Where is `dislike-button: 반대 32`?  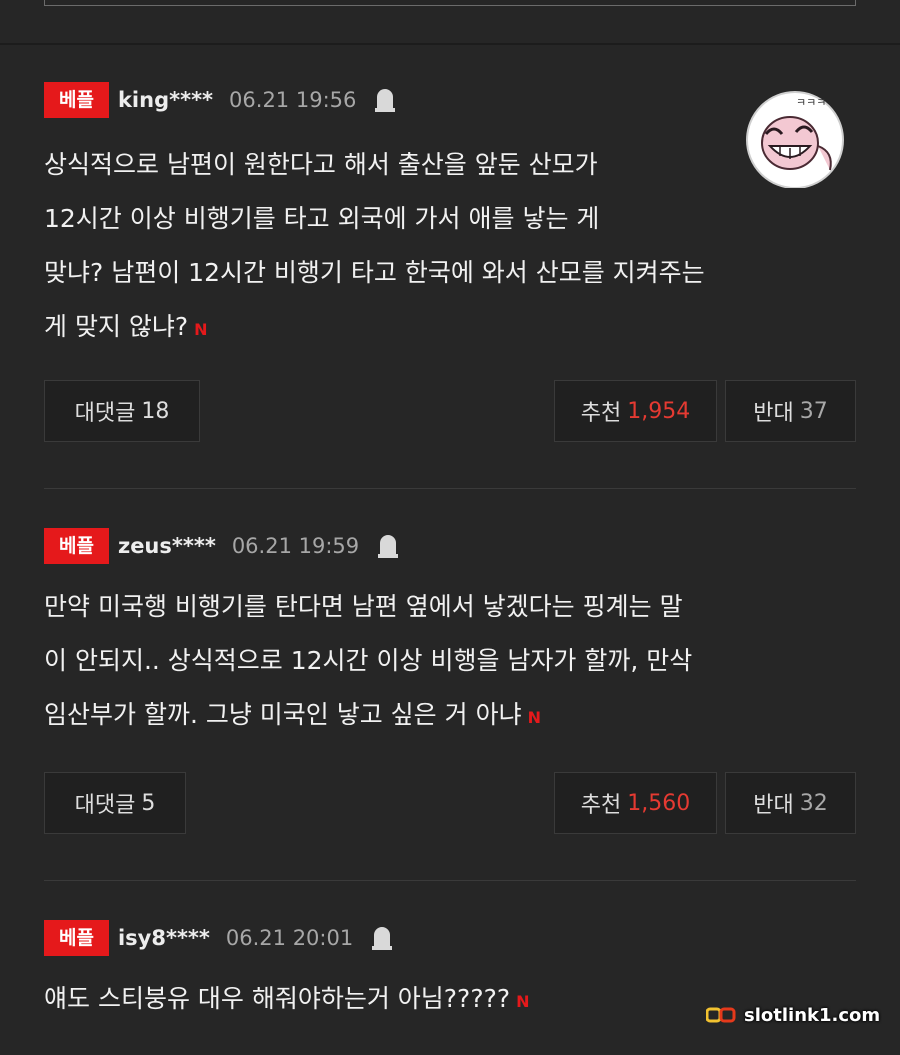
dislike-button: 반대 32 is located at coordinates (790, 803).